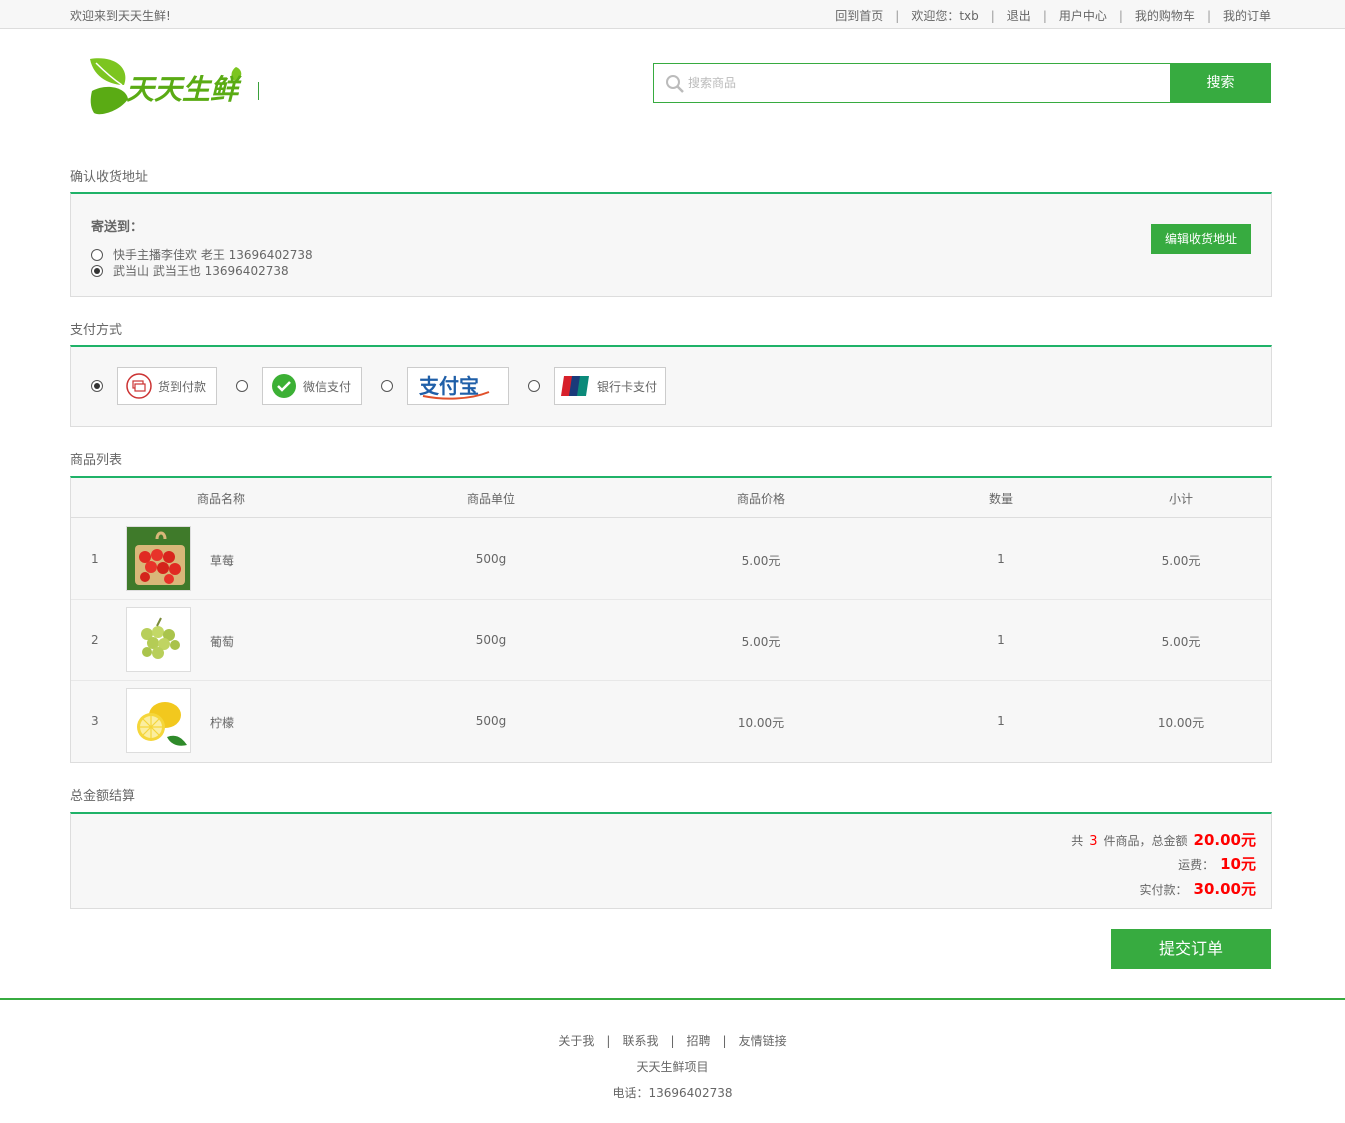 Image resolution: width=1345 pixels, height=1123 pixels. Describe the element at coordinates (761, 723) in the screenshot. I see `product-price: 10.00元` at that location.